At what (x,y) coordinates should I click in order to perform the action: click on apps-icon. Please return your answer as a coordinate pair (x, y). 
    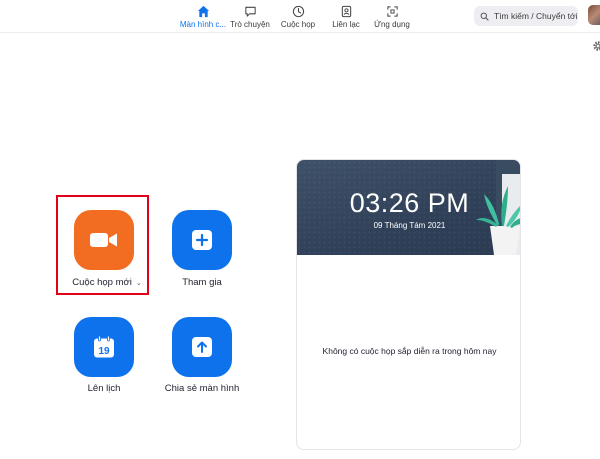
    Looking at the image, I should click on (392, 11).